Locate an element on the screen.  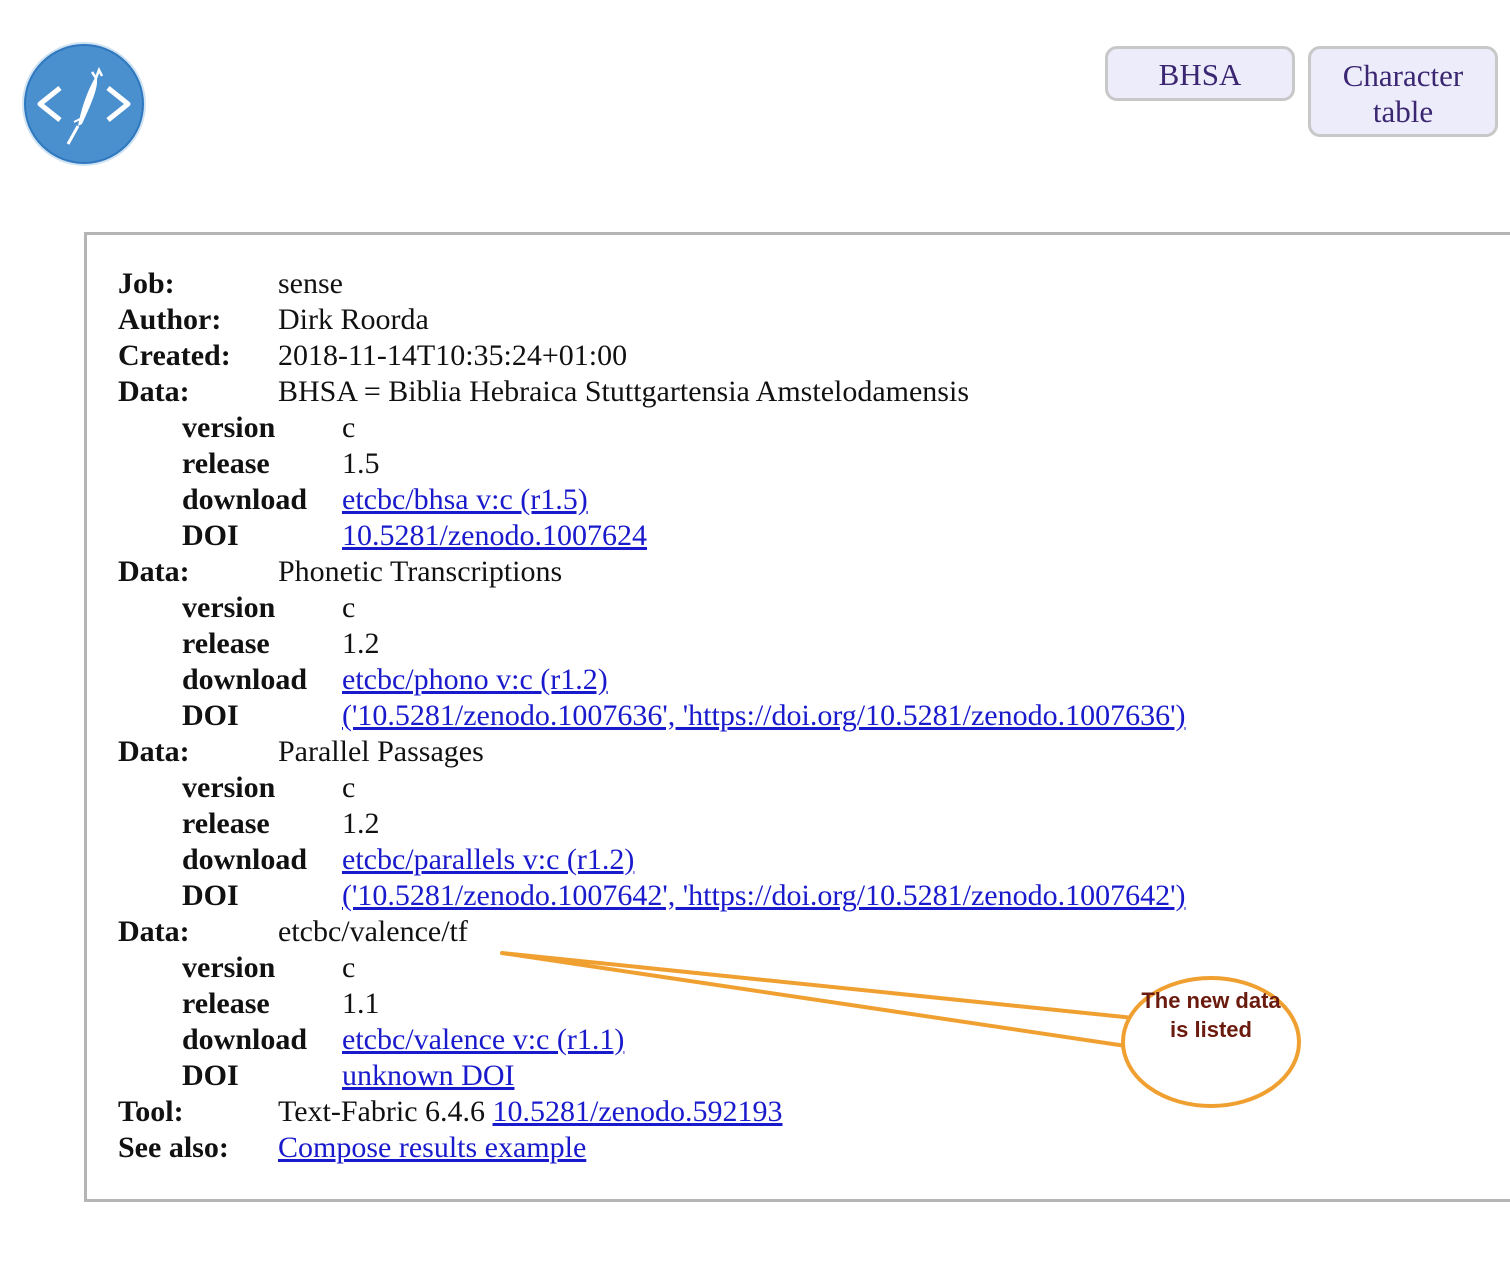
tool-value-wrap: Text-Fabric 6.4.6 10.5281/zenodo.592193 is located at coordinates (530, 1112).